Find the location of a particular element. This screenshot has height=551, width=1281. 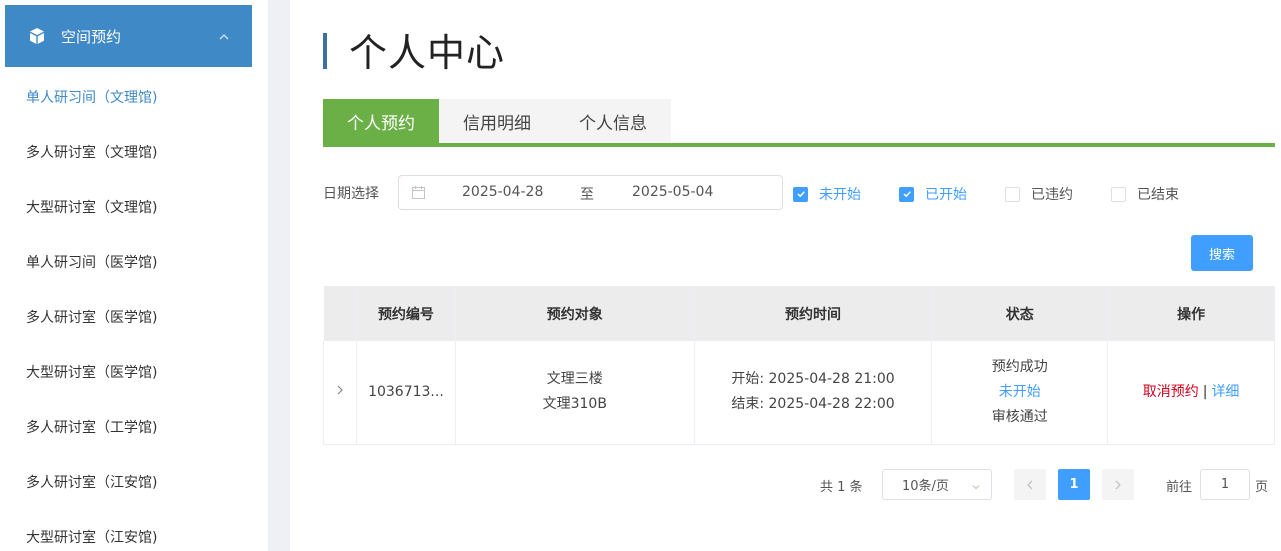

title-accent-bar is located at coordinates (325, 51).